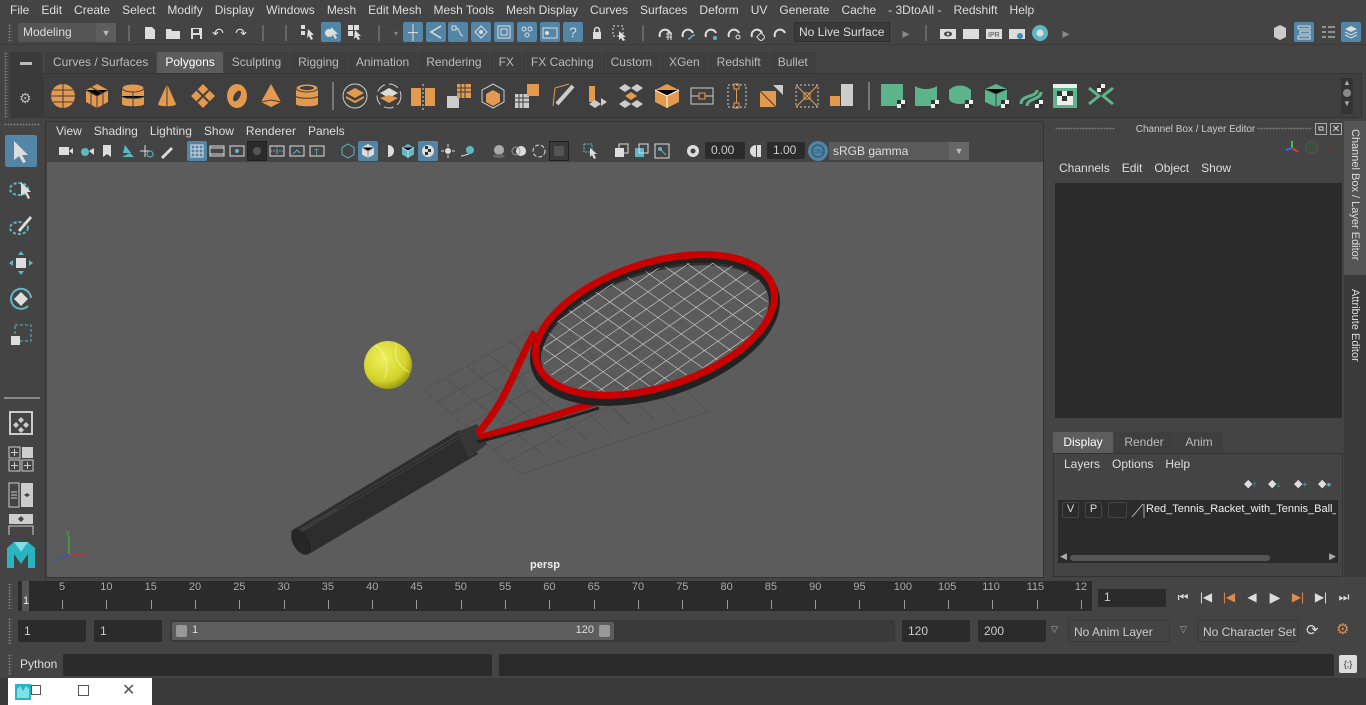  What do you see at coordinates (1199, 442) in the screenshot?
I see `layer-tab-anim: Anim` at bounding box center [1199, 442].